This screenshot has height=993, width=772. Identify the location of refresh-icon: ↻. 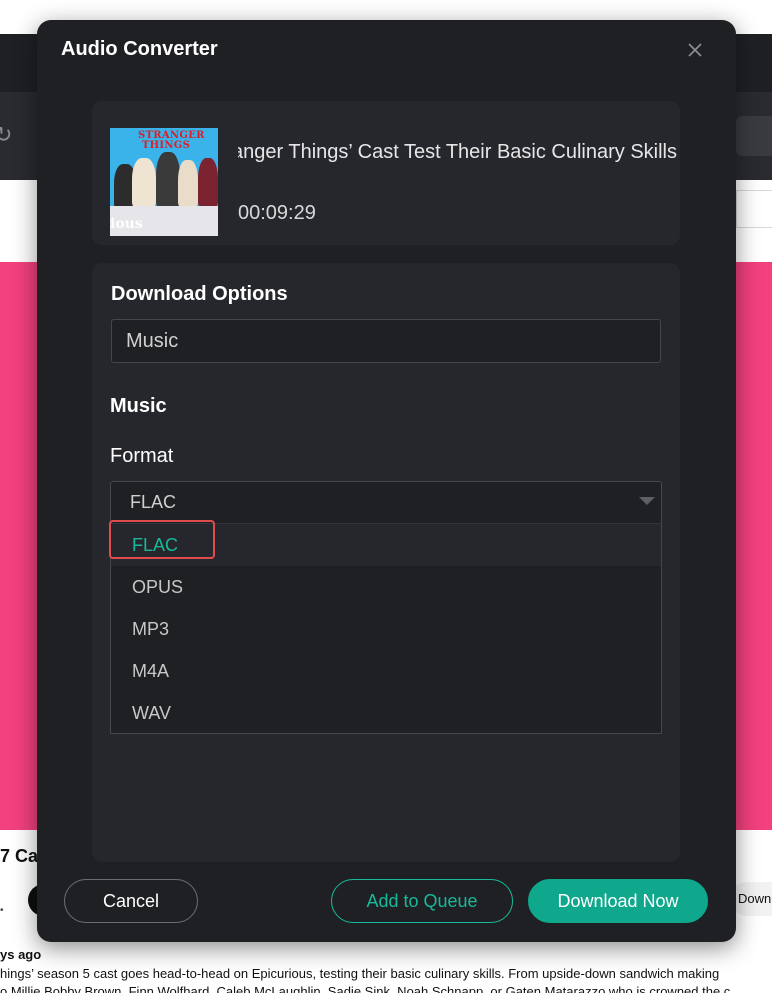
(9, 135).